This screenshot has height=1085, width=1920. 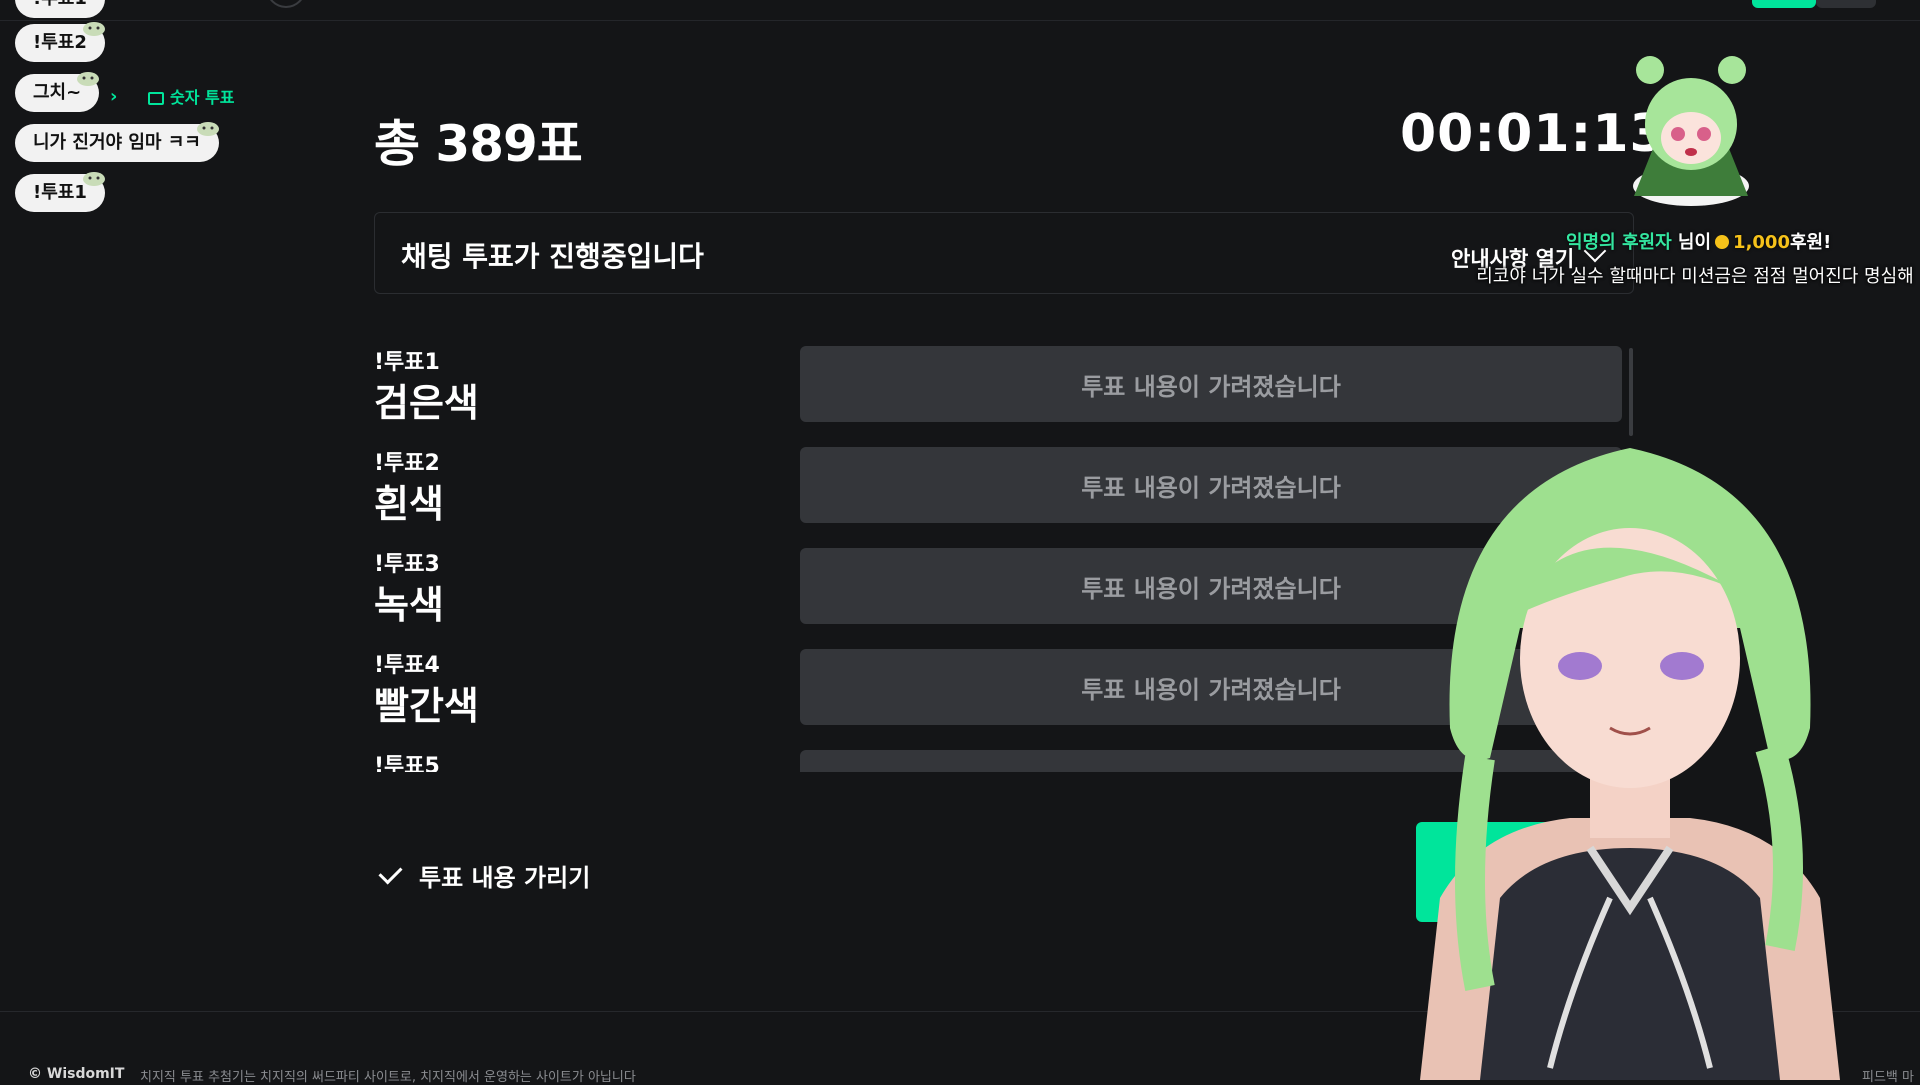 I want to click on vote-box-icon, so click(x=156, y=98).